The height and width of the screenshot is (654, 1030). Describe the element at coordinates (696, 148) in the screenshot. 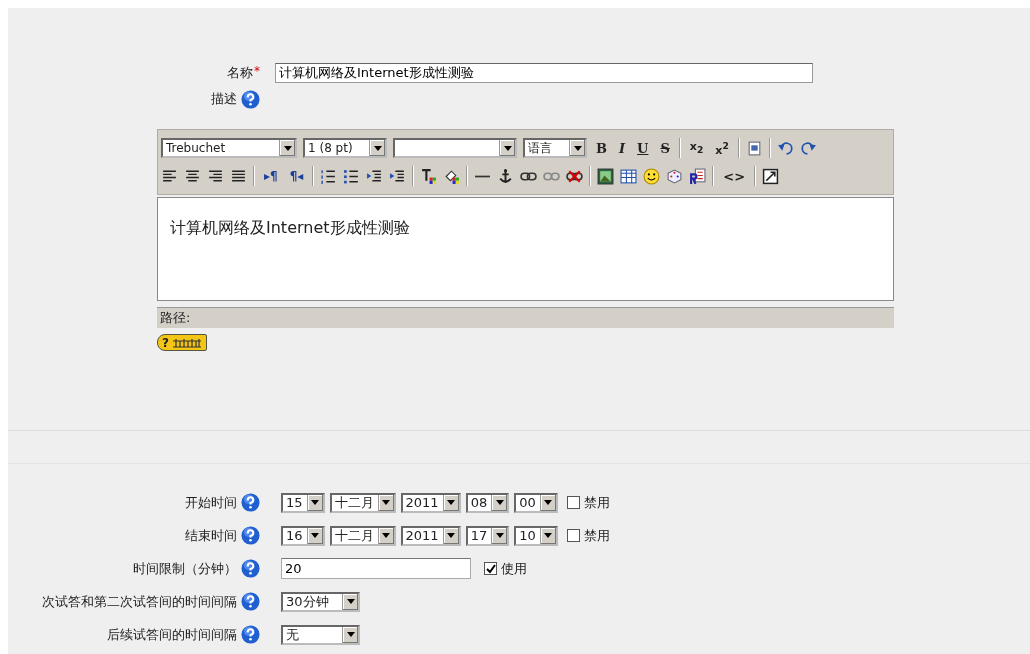

I see `subscript-button: x$_{2}$` at that location.